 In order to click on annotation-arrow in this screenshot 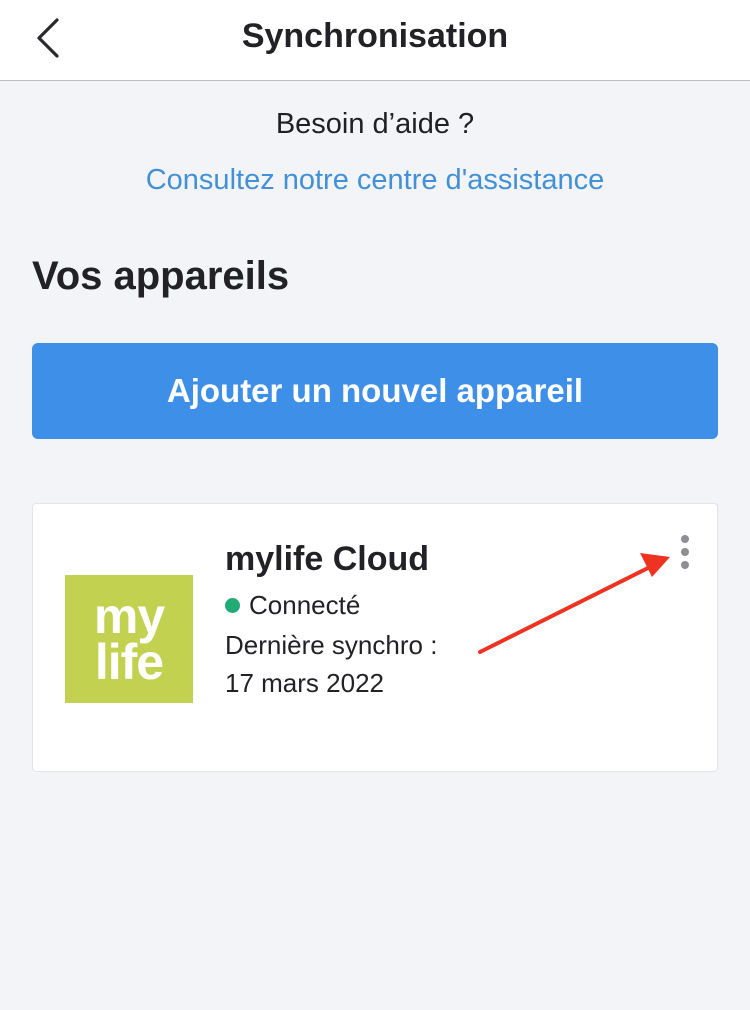, I will do `click(574, 603)`.